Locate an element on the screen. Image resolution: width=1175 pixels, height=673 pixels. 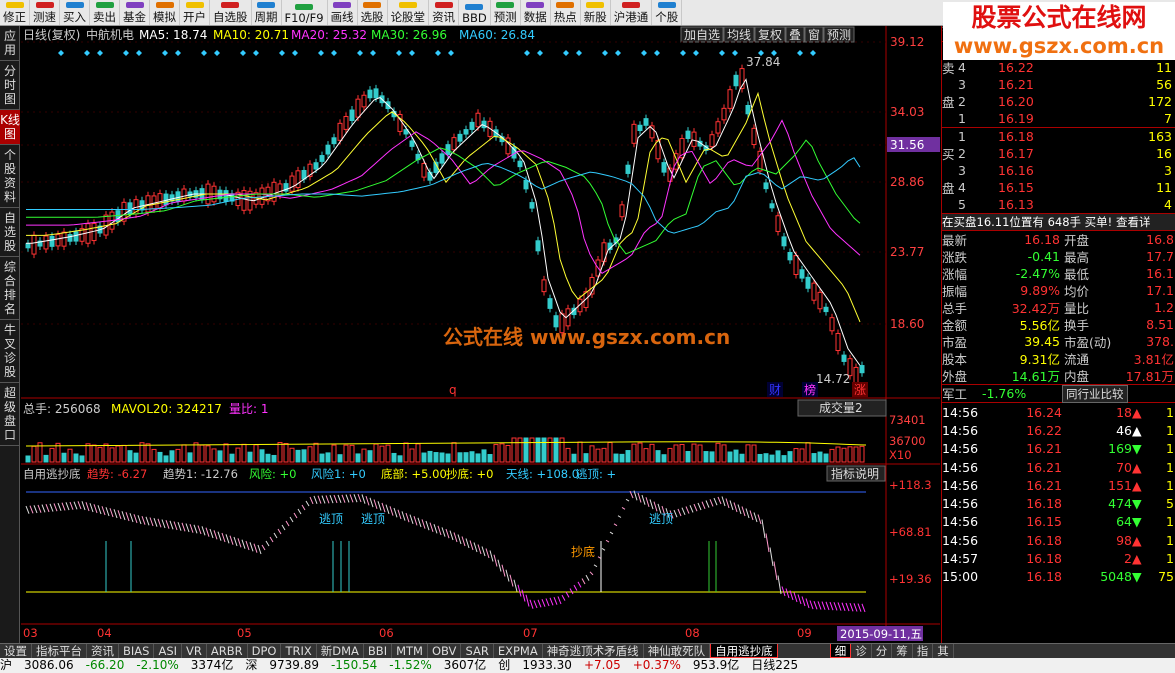
date-badge-label: 2015-09-11,五 is located at coordinates (881, 634).